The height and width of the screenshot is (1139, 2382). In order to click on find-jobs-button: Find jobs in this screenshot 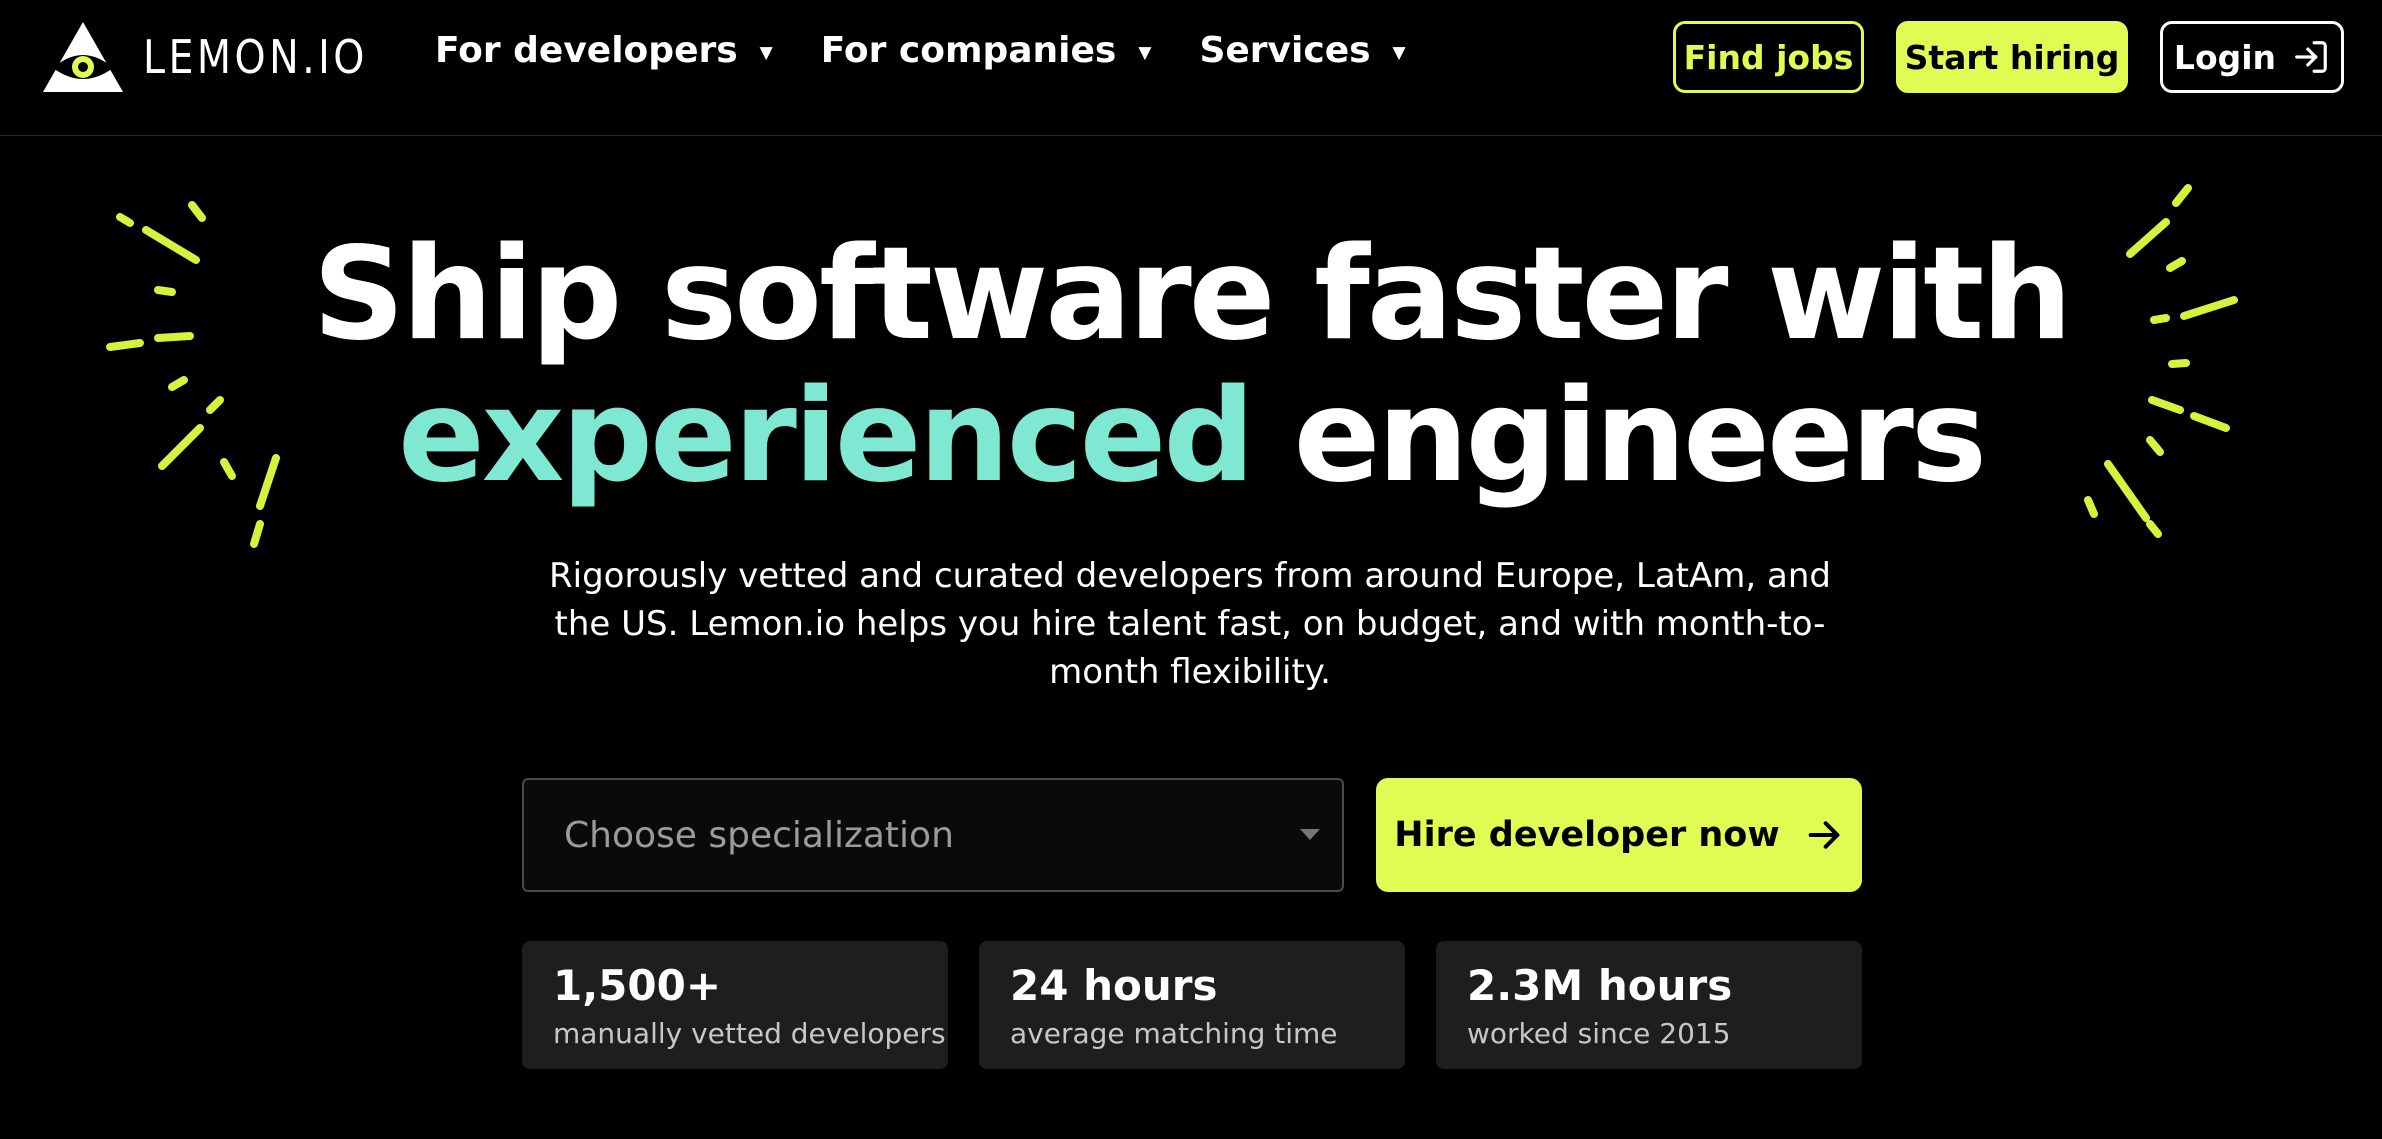, I will do `click(1768, 57)`.